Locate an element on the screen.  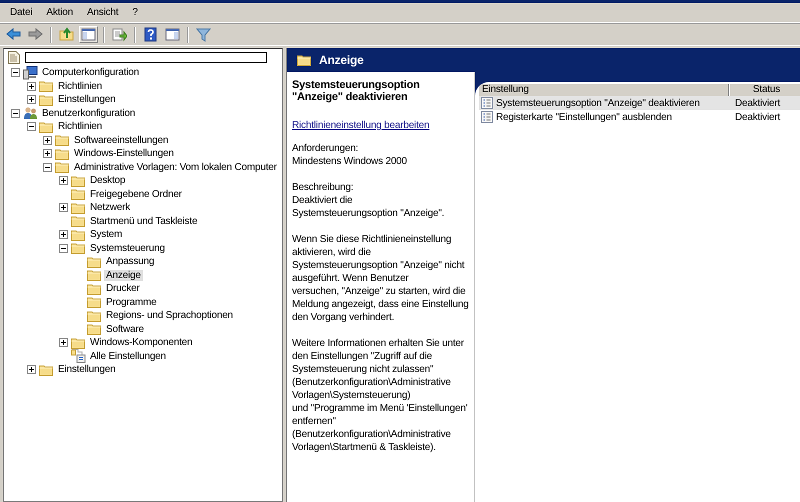
tree-item: Drucker is located at coordinates (123, 288).